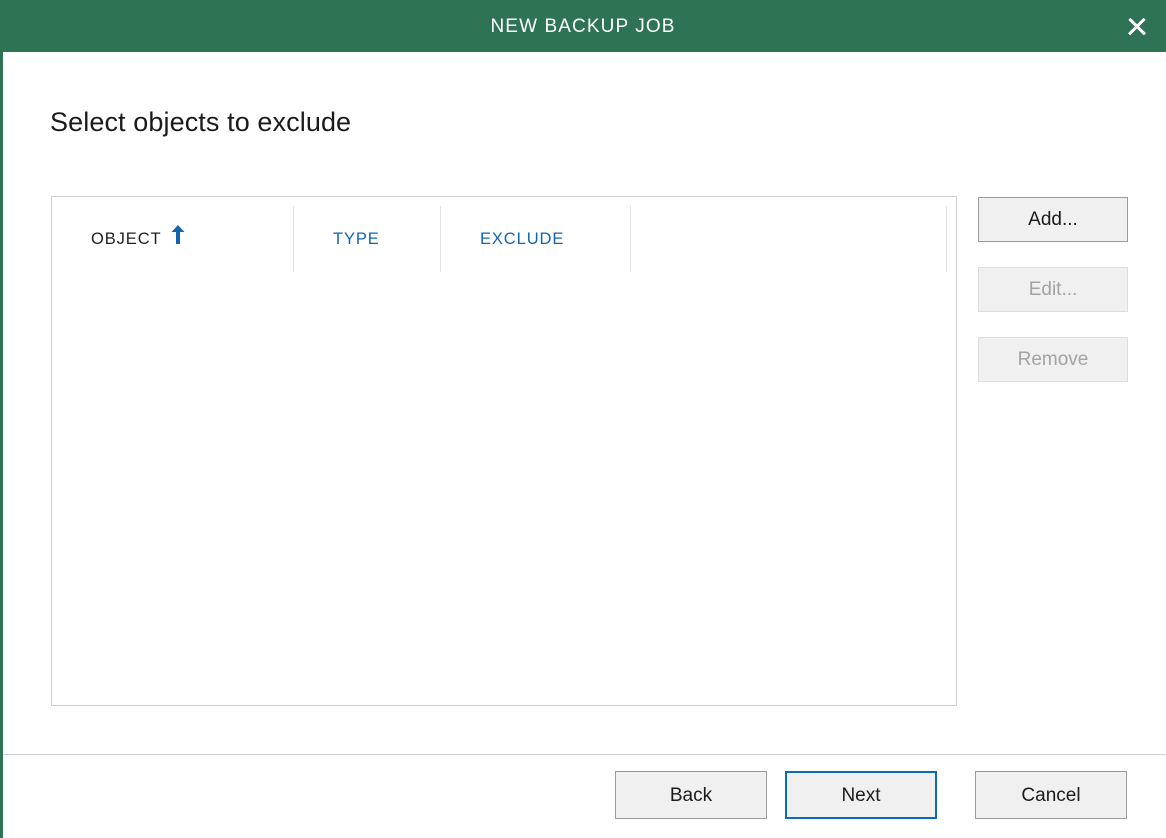 This screenshot has width=1166, height=838. Describe the element at coordinates (356, 238) in the screenshot. I see `column-header-type-label: TYPE` at that location.